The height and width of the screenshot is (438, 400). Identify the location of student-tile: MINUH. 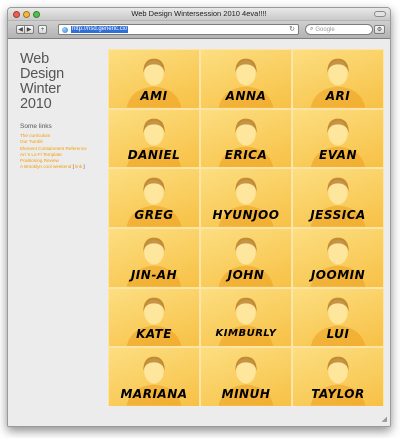
(246, 377).